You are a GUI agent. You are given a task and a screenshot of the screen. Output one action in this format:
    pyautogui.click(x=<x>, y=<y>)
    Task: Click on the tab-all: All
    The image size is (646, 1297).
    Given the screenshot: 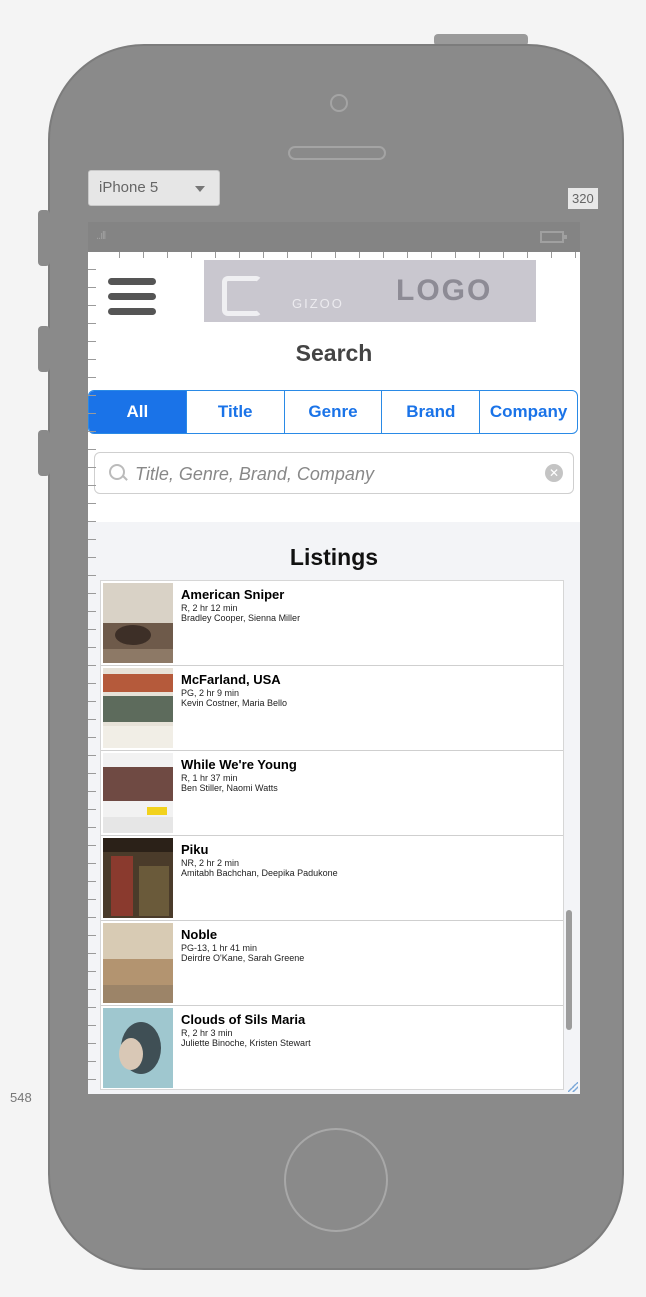 What is the action you would take?
    pyautogui.click(x=137, y=412)
    